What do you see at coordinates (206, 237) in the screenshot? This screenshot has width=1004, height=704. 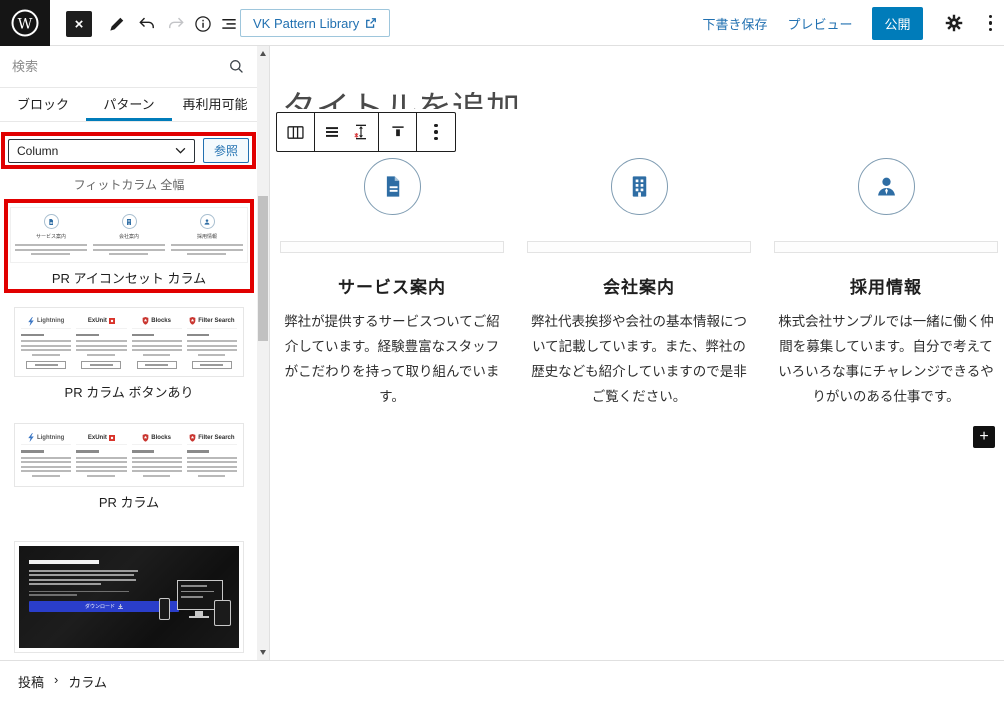 I see `preview-mini-title: 採用情報` at bounding box center [206, 237].